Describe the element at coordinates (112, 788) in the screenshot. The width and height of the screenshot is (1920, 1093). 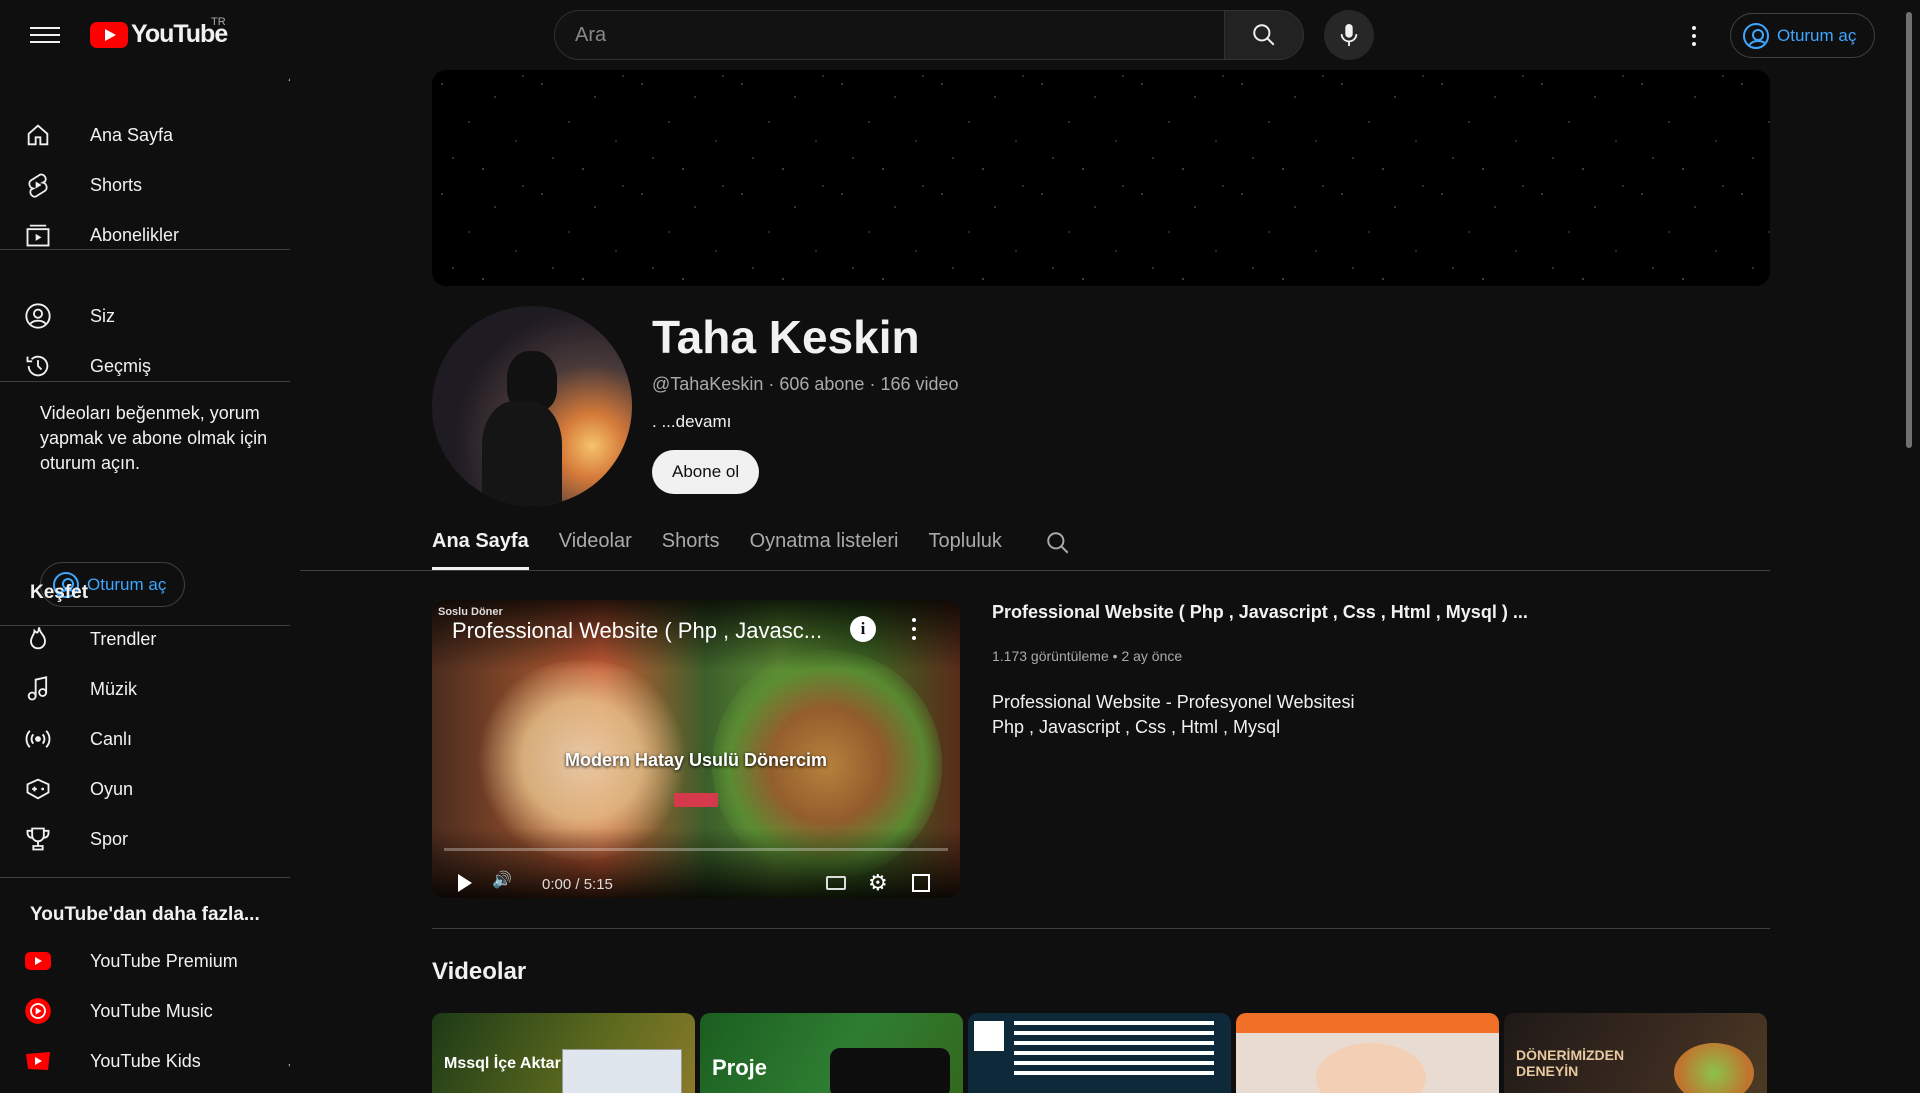
I see `sidebar-item-label: Oyun` at that location.